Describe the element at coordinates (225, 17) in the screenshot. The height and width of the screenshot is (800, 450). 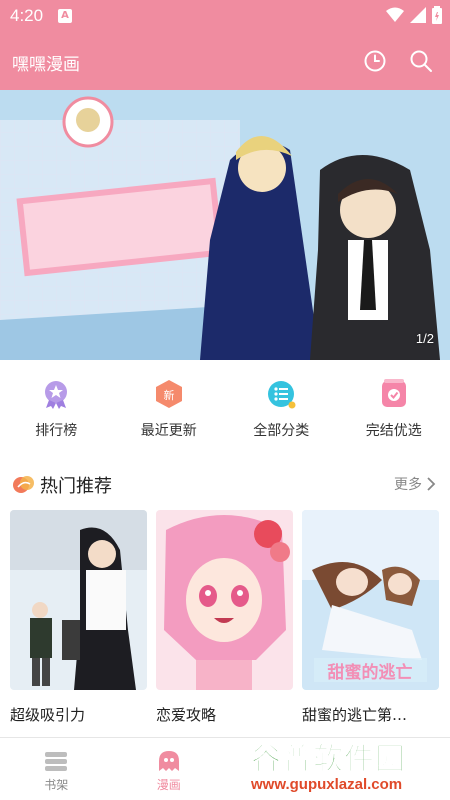
I see `status-bar: 4:20 A` at that location.